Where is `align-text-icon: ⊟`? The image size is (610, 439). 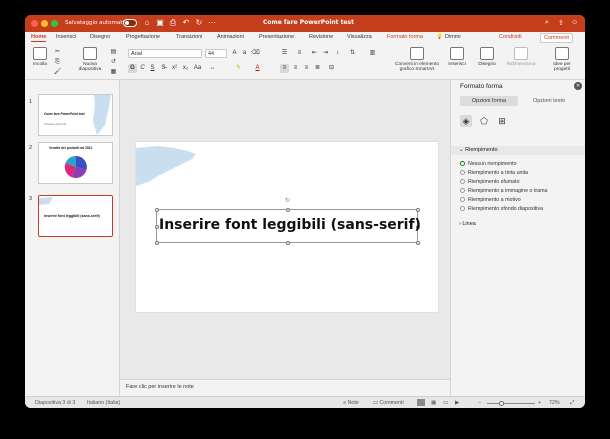 align-text-icon: ⊟ is located at coordinates (331, 68).